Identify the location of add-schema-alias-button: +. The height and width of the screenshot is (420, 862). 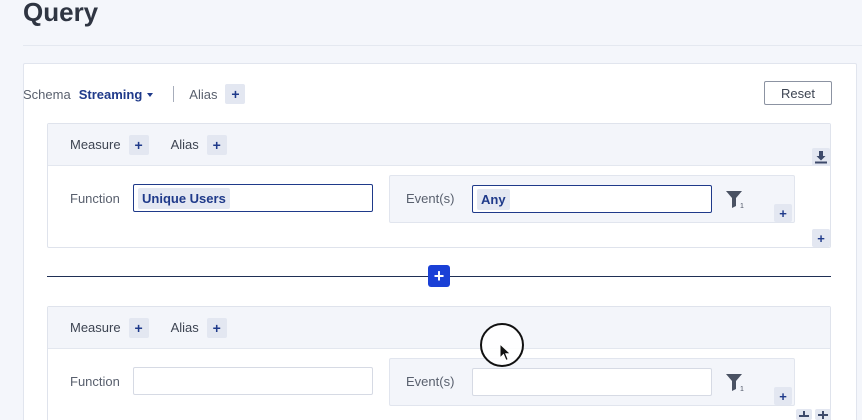
(235, 94).